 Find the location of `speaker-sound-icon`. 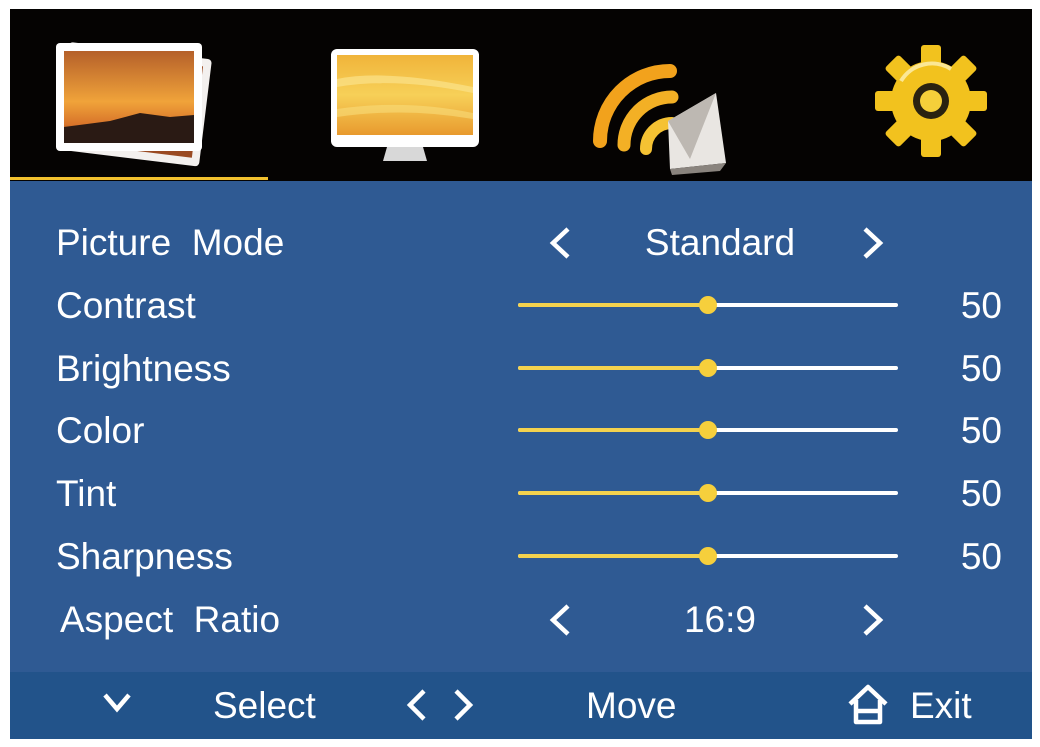

speaker-sound-icon is located at coordinates (659, 119).